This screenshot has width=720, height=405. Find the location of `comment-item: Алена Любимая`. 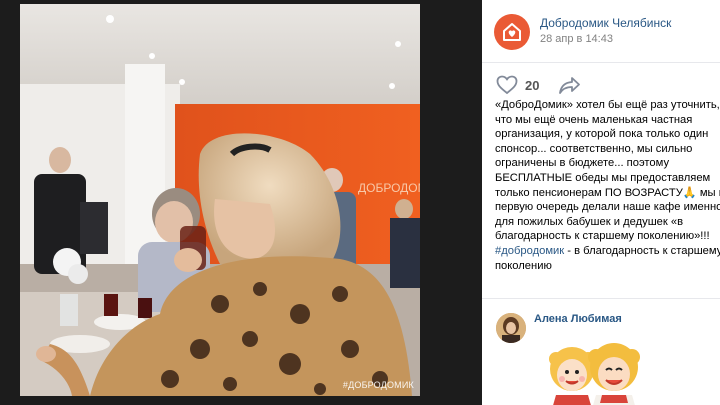

comment-item: Алена Любимая is located at coordinates (608, 358).